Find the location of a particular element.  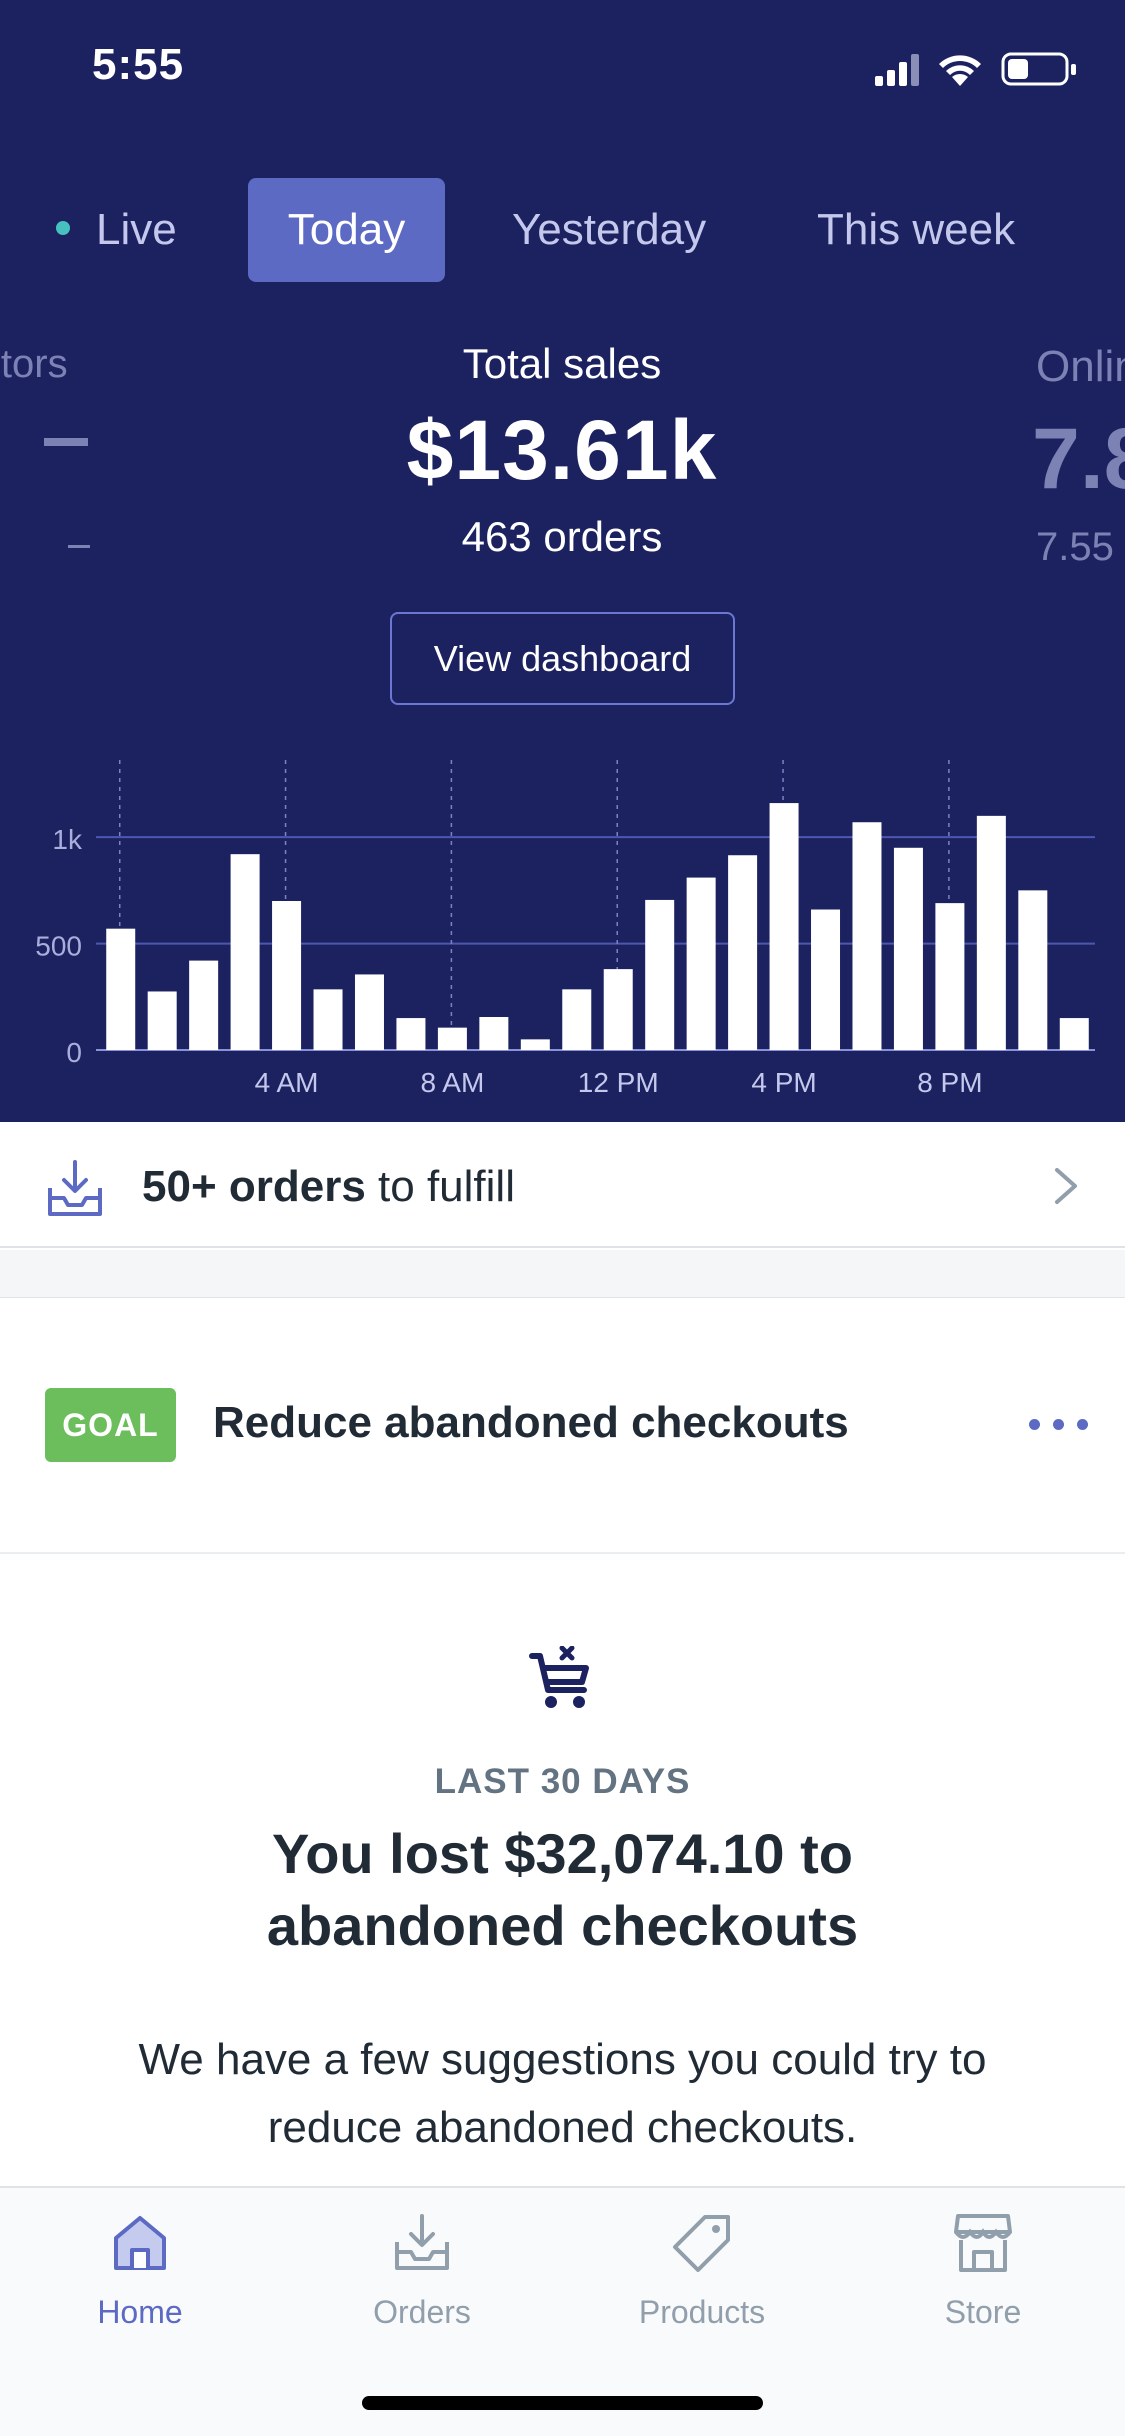

total-orders-count: 463 orders is located at coordinates (562, 536).